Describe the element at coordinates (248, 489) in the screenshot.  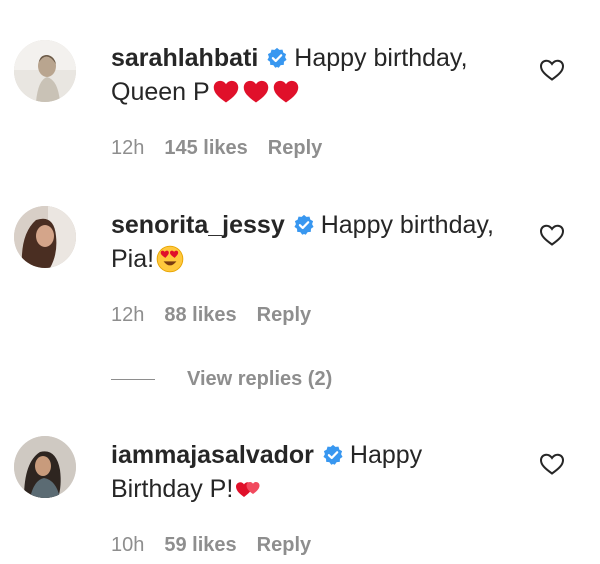
I see `two-hearts-icon` at that location.